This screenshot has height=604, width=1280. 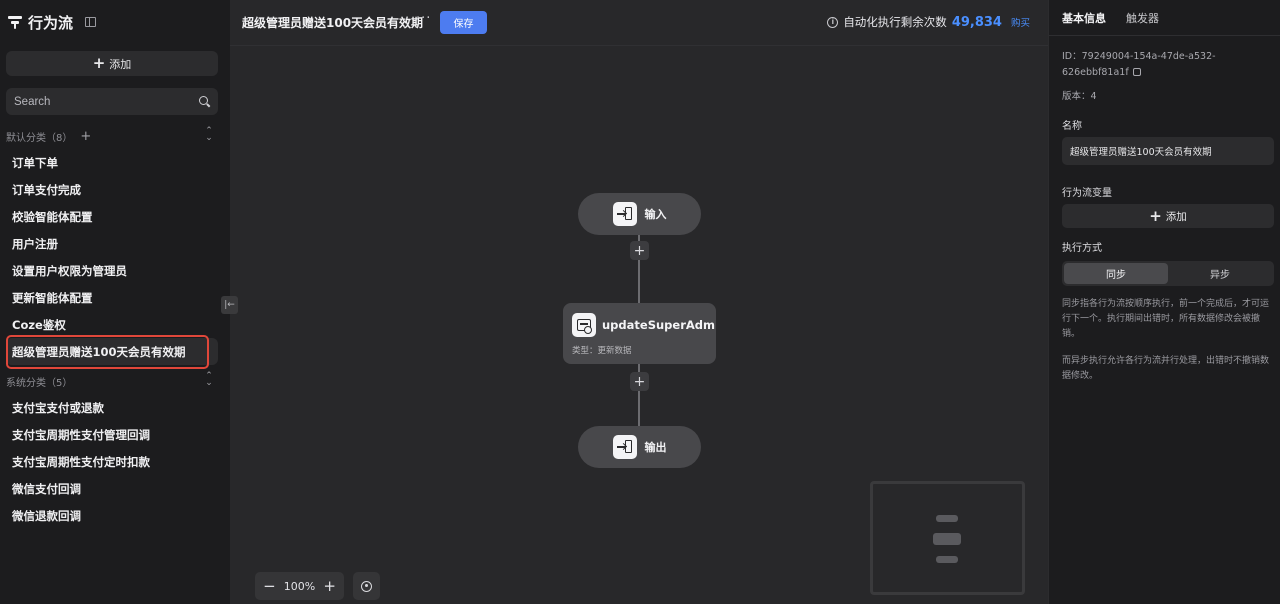 I want to click on action-node-type: 类型：更新数据, so click(x=602, y=351).